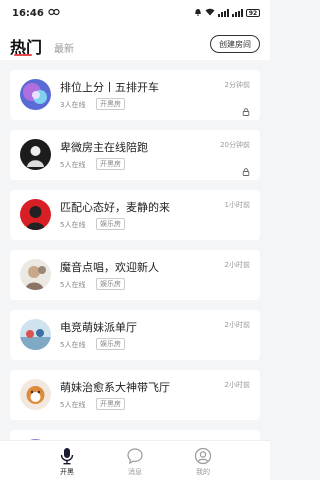 This screenshot has width=320, height=480. Describe the element at coordinates (135, 435) in the screenshot. I see `room-card-partial` at that location.